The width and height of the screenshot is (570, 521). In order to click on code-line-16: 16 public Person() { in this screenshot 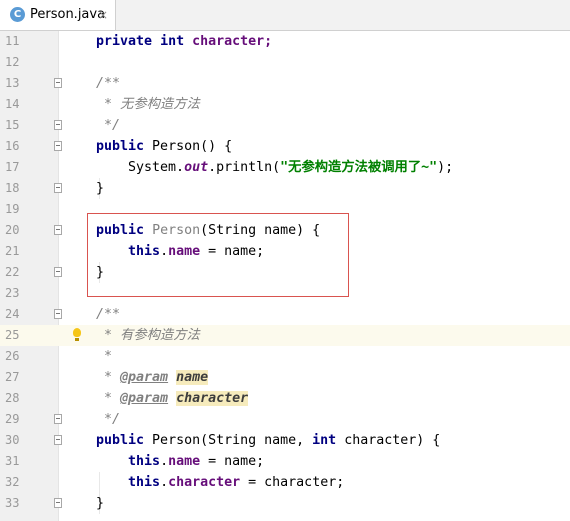, I will do `click(285, 146)`.